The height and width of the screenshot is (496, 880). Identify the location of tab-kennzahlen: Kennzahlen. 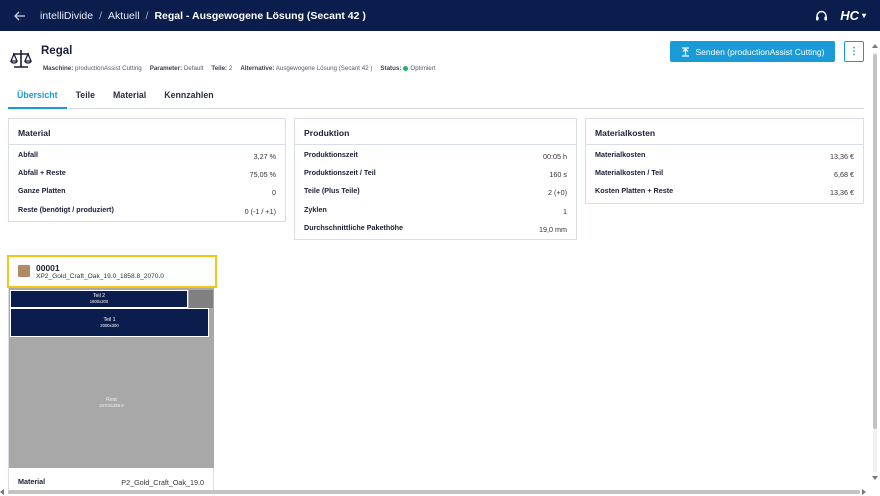
(188, 97).